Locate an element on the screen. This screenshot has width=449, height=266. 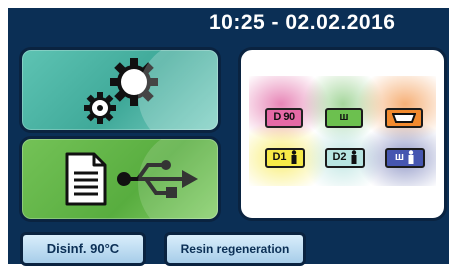
resin-regeneration-label: Resin regeneration is located at coordinates (235, 249).